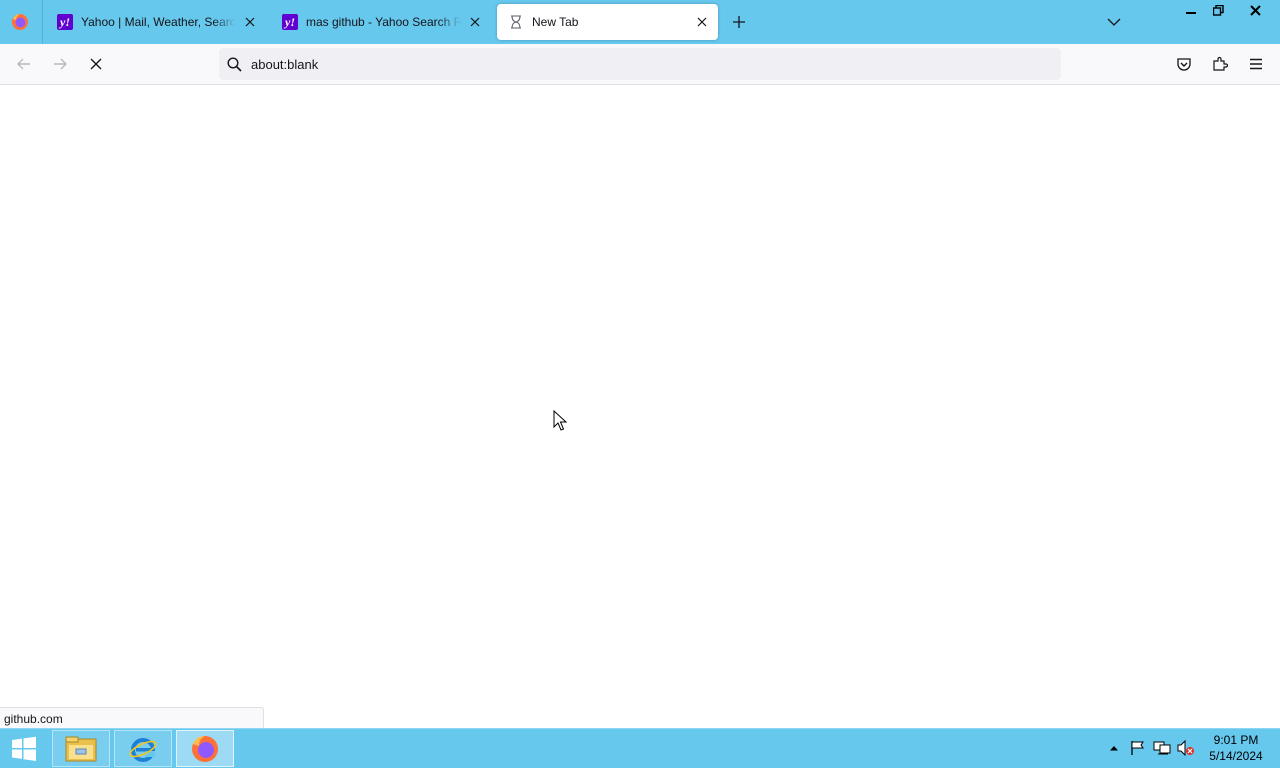  What do you see at coordinates (234, 64) in the screenshot?
I see `search-icon` at bounding box center [234, 64].